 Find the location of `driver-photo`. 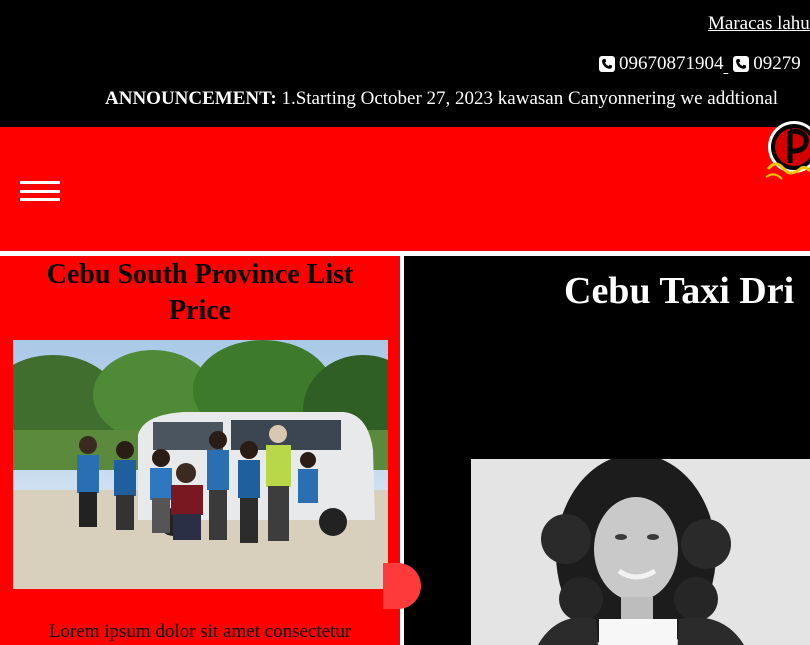

driver-photo is located at coordinates (640, 552).